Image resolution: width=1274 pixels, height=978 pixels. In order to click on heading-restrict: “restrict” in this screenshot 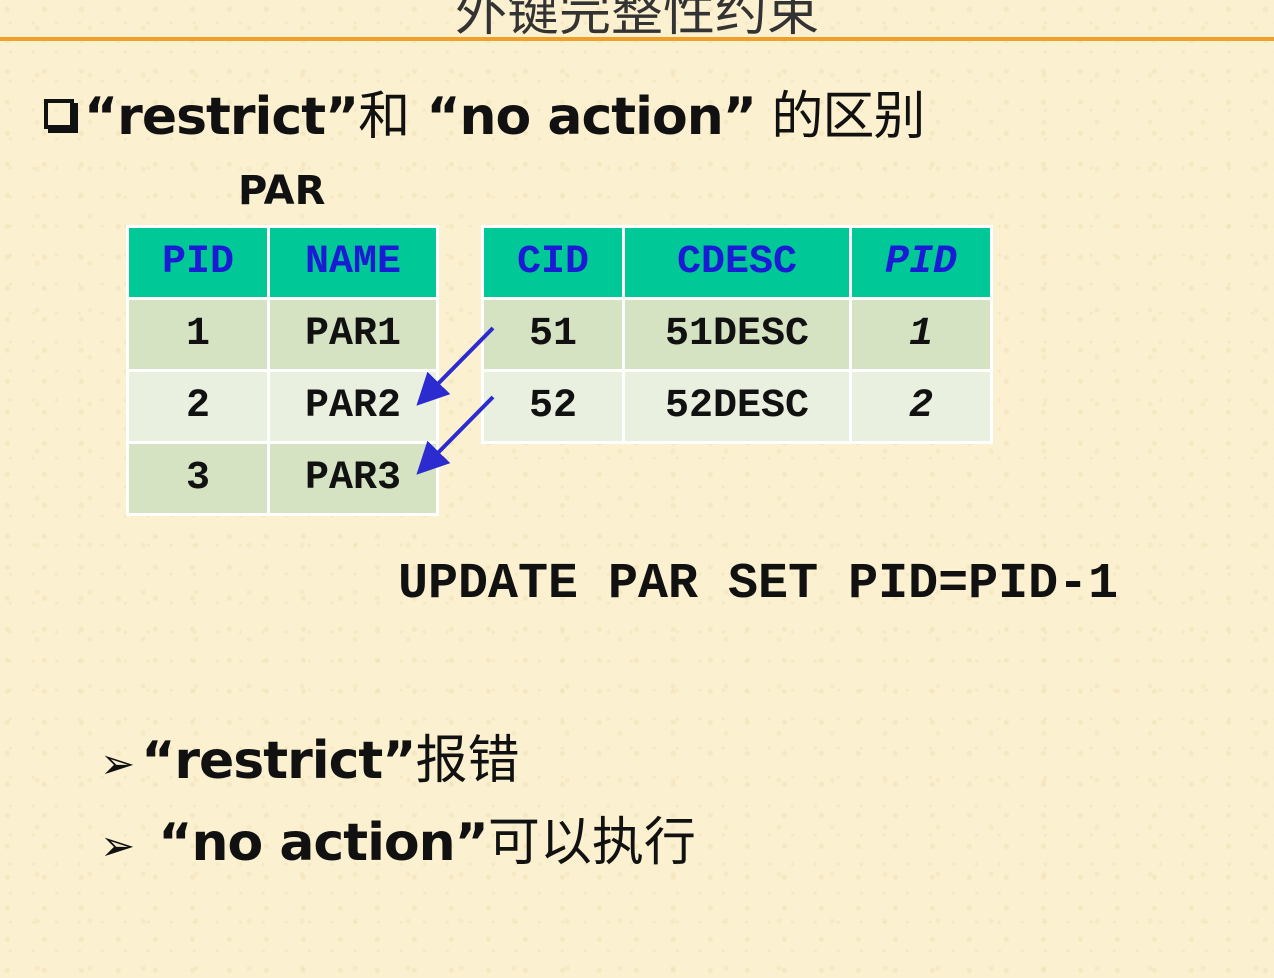, I will do `click(221, 117)`.